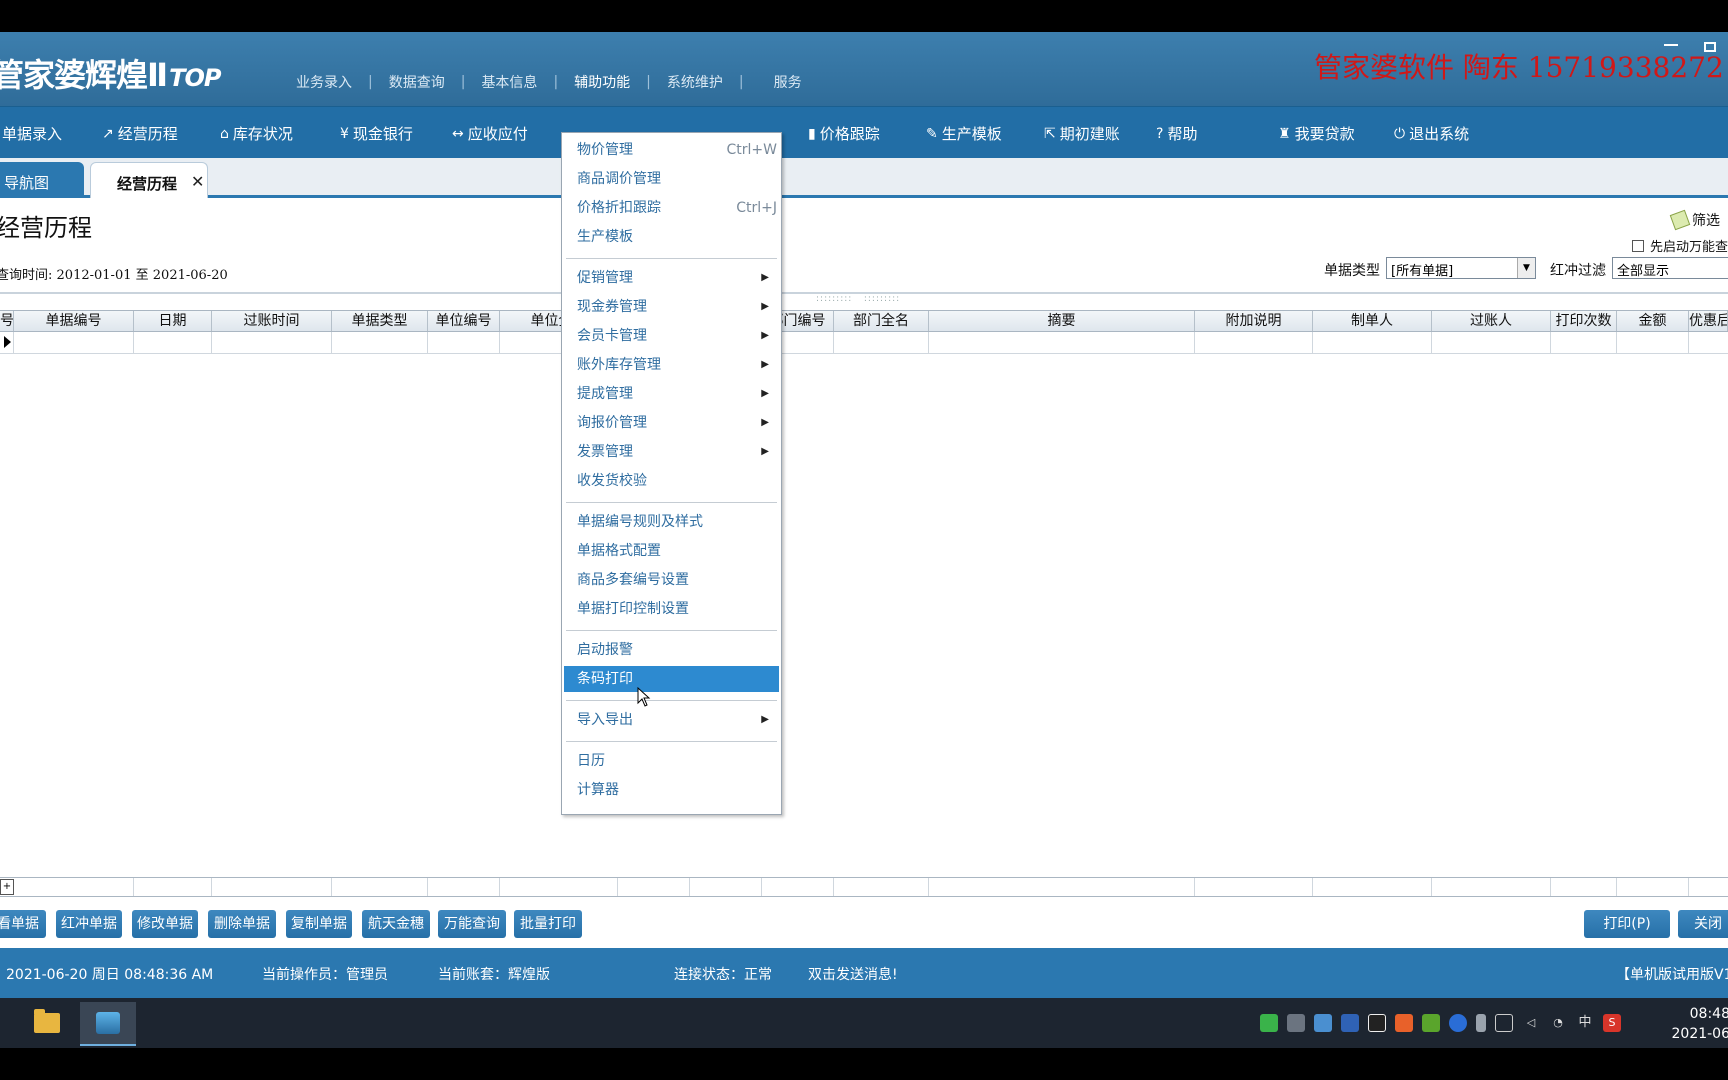 The image size is (1728, 1080). What do you see at coordinates (853, 974) in the screenshot?
I see `status-message: 双击发送消息!` at bounding box center [853, 974].